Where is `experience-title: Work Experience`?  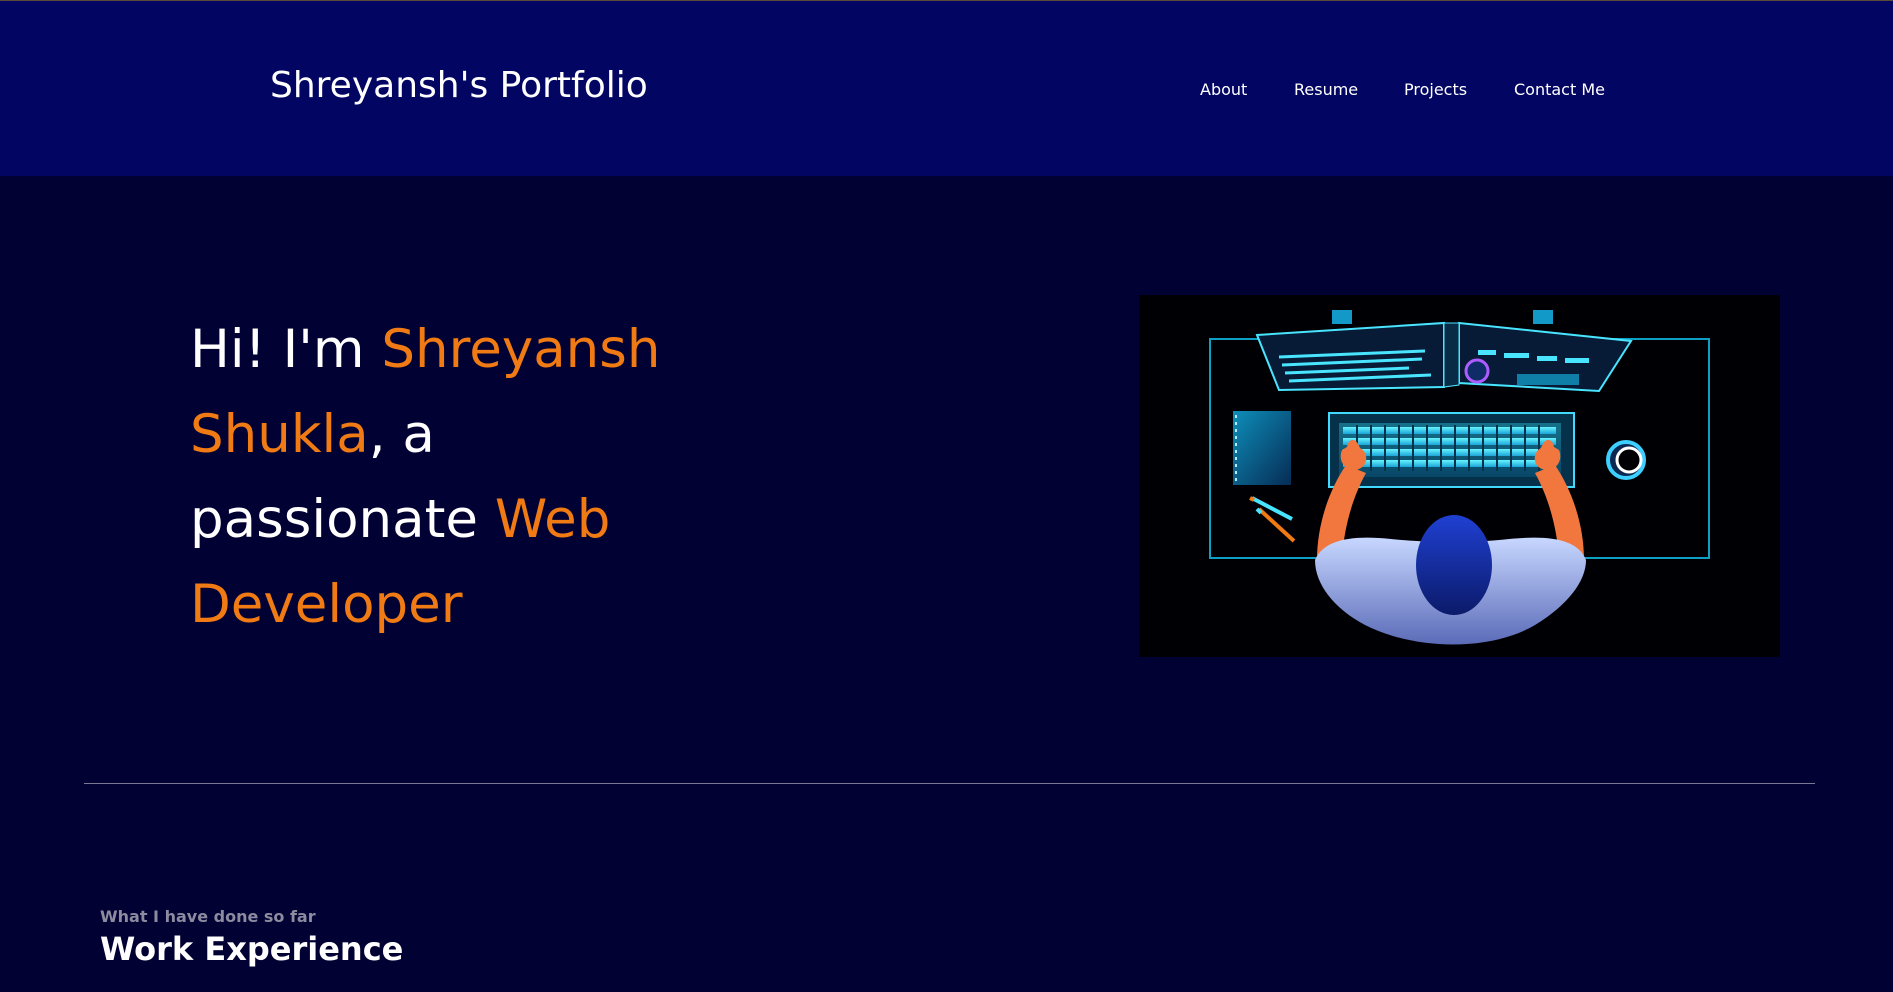 experience-title: Work Experience is located at coordinates (252, 949).